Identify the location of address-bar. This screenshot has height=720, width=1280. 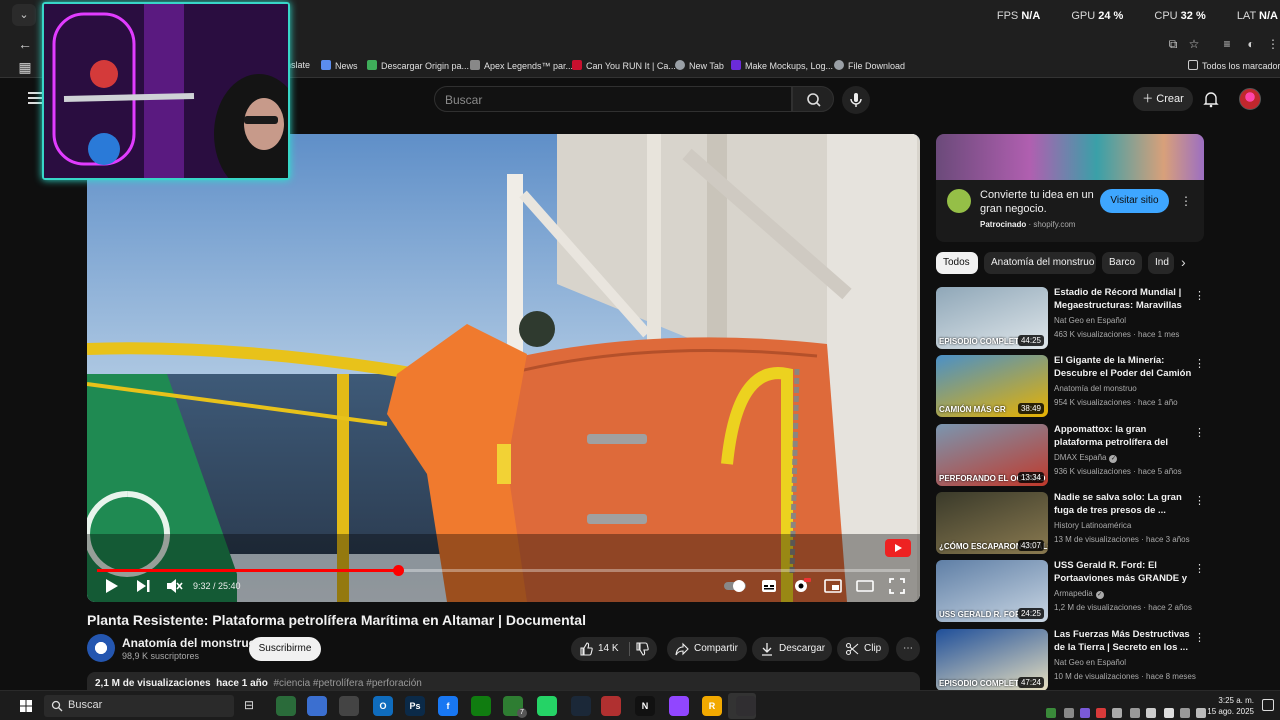
(765, 43).